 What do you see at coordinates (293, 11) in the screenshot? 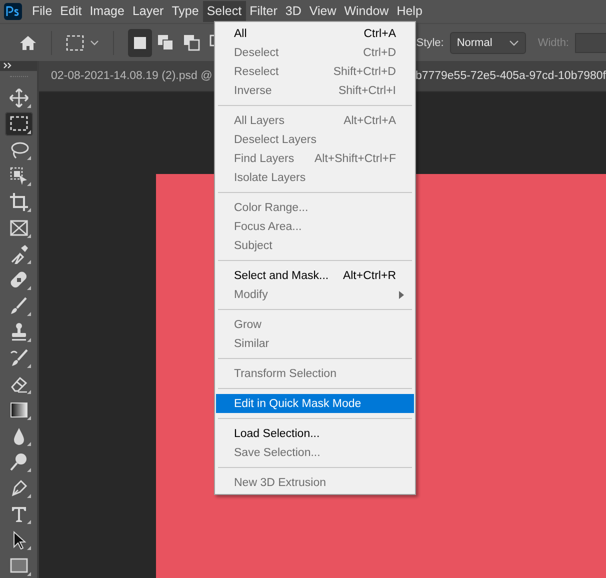
I see `menu-bar-item: 3D` at bounding box center [293, 11].